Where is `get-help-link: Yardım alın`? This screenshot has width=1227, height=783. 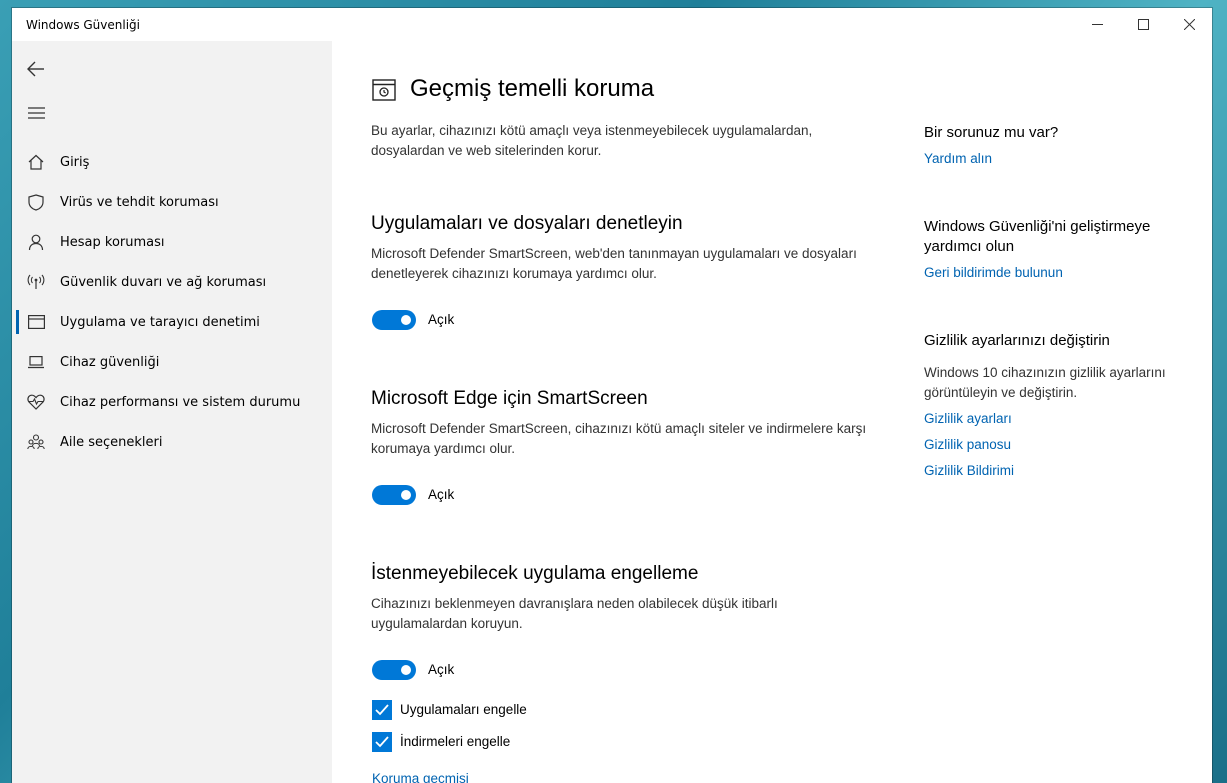
get-help-link: Yardım alın is located at coordinates (958, 158).